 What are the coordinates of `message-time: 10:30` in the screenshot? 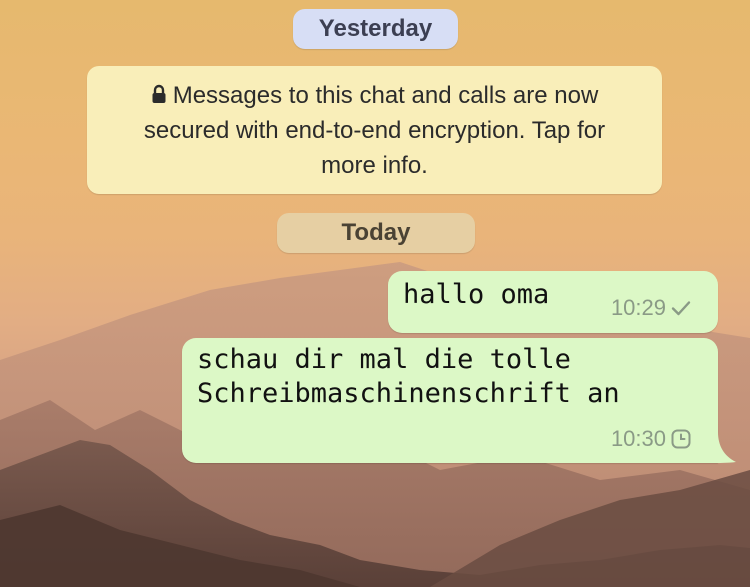 It's located at (638, 438).